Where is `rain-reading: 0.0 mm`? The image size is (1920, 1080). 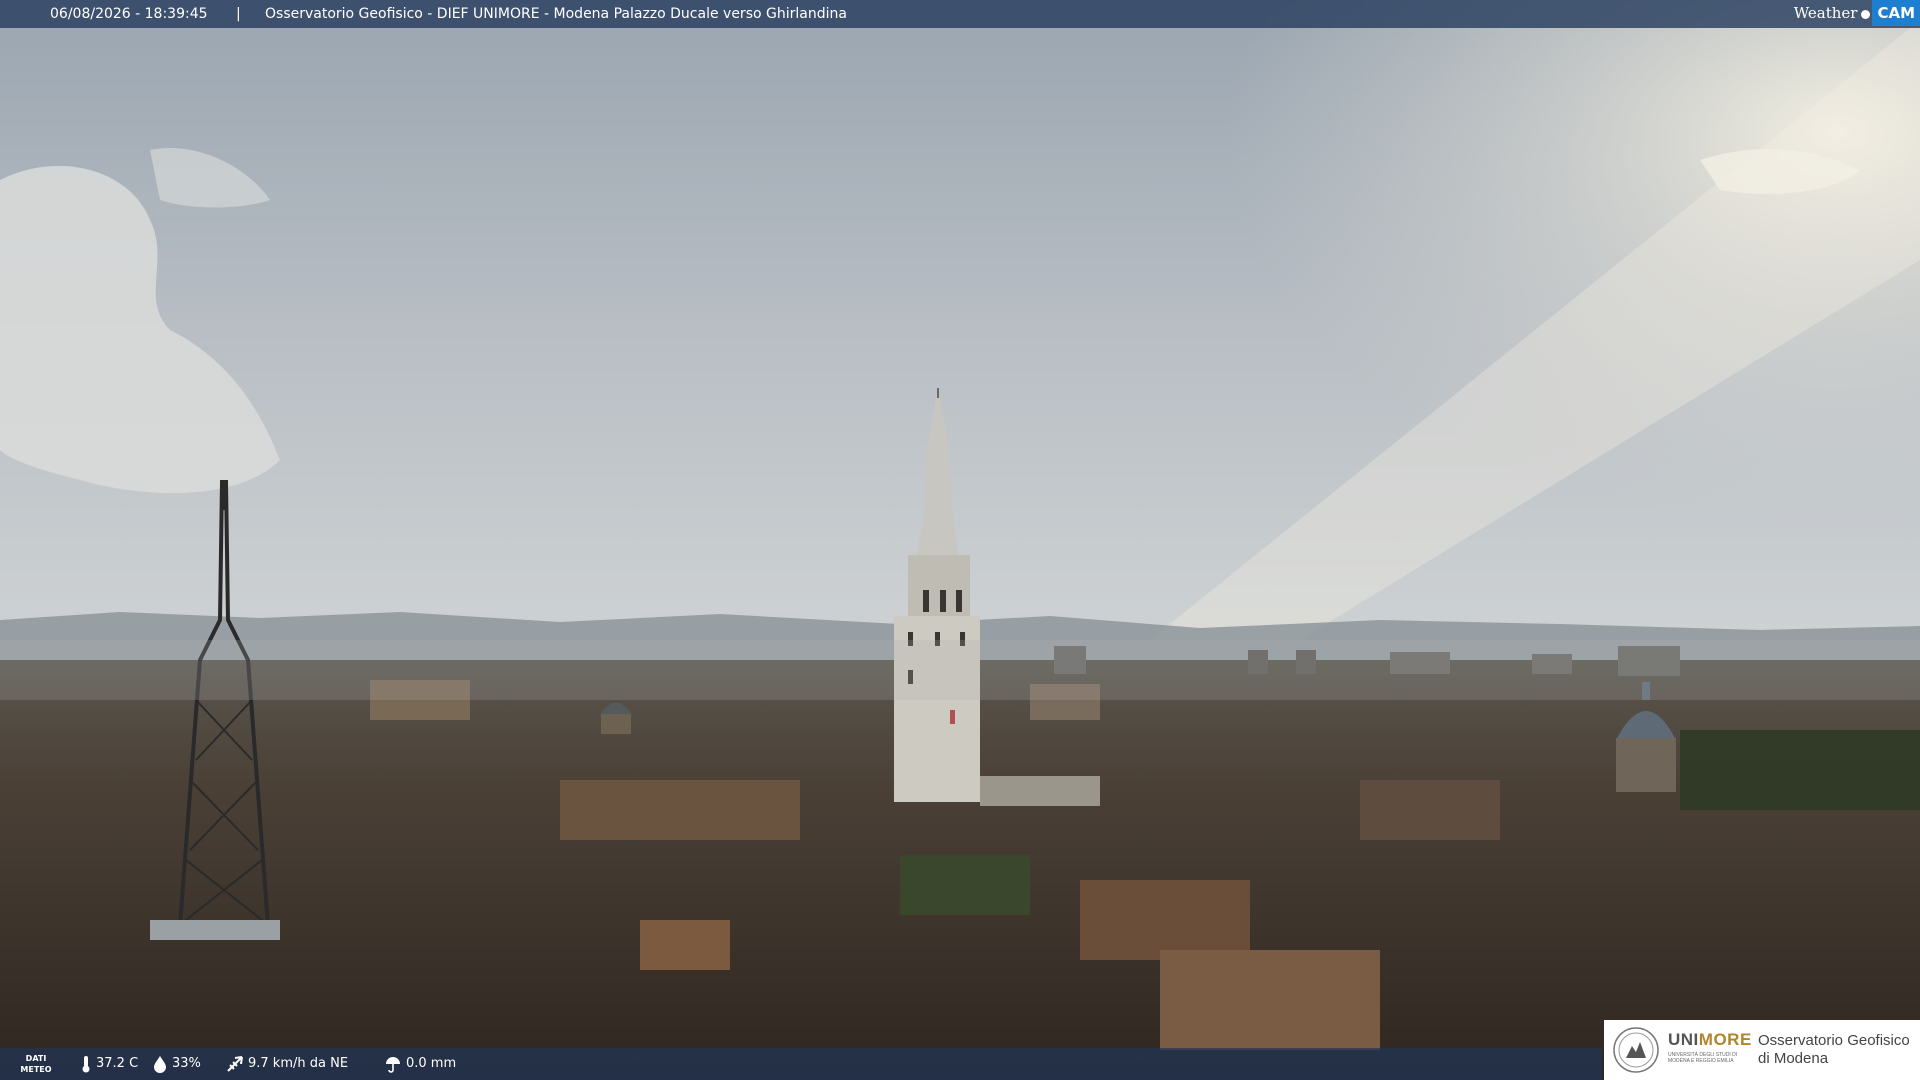
rain-reading: 0.0 mm is located at coordinates (420, 1064).